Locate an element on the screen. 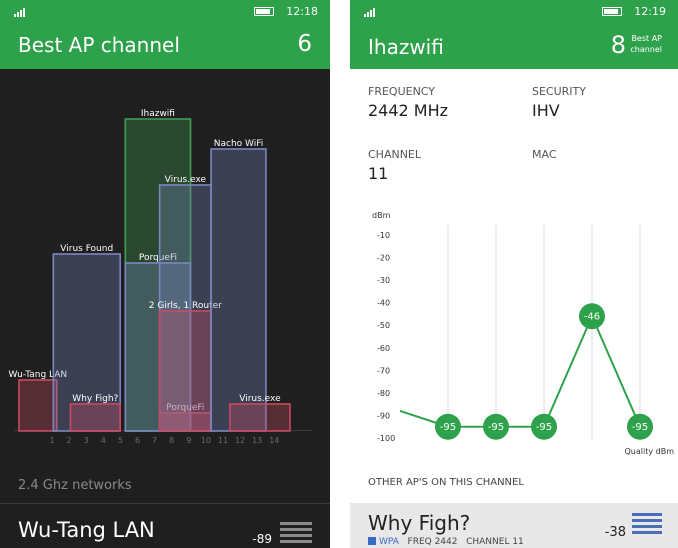 Image resolution: width=678 pixels, height=548 pixels. x-axis-label: Quality dBm is located at coordinates (650, 451).